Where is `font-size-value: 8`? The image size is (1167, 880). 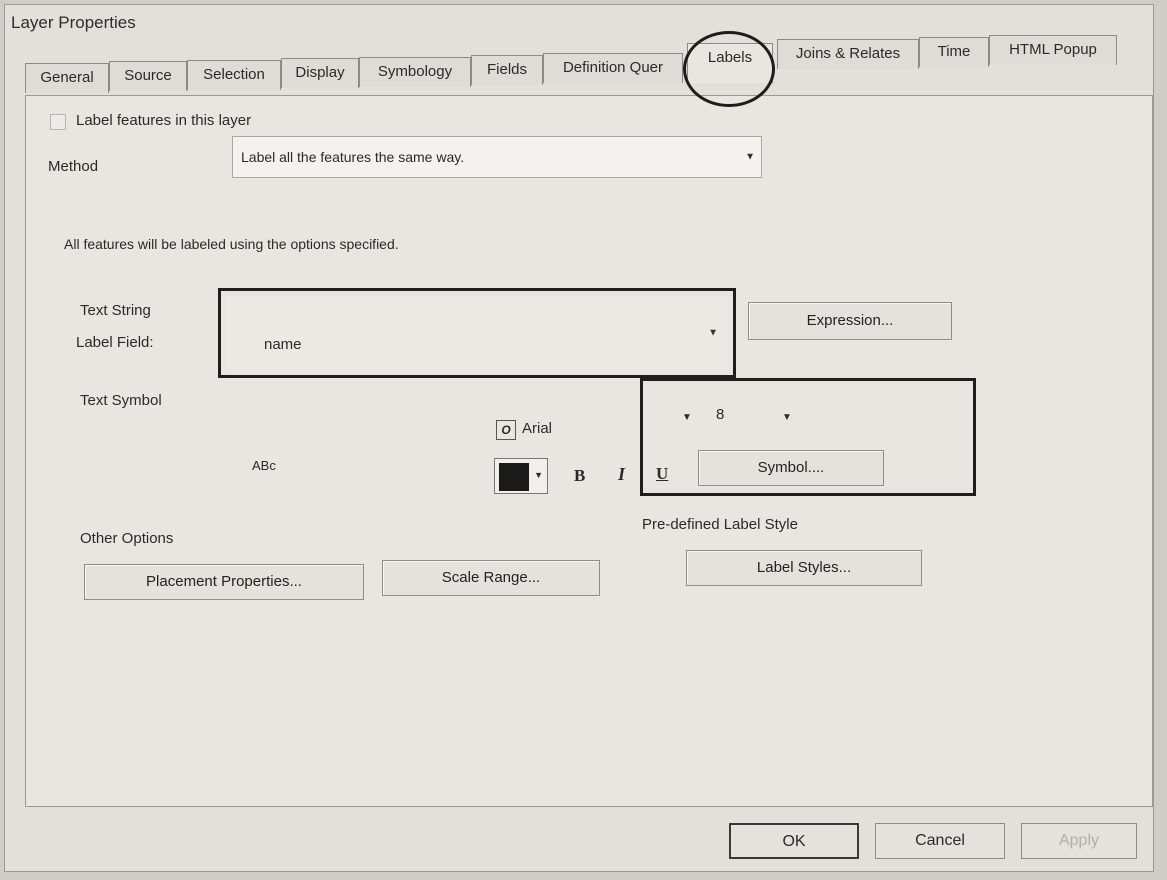
font-size-value: 8 is located at coordinates (720, 414).